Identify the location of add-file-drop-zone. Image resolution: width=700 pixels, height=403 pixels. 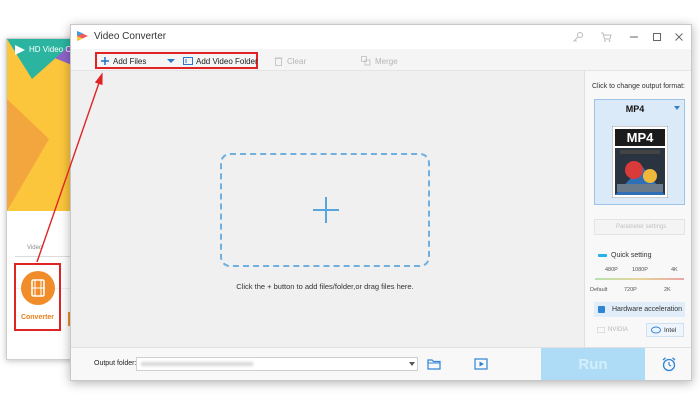
(325, 210).